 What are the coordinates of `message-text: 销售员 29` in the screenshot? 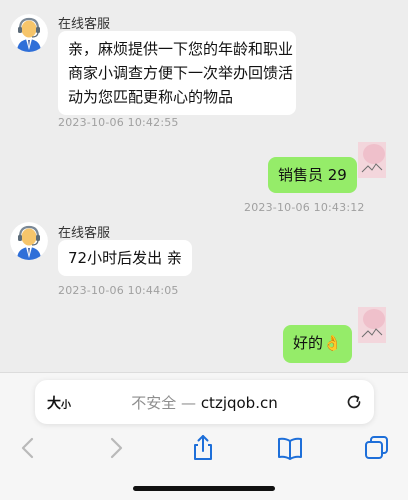 It's located at (312, 175).